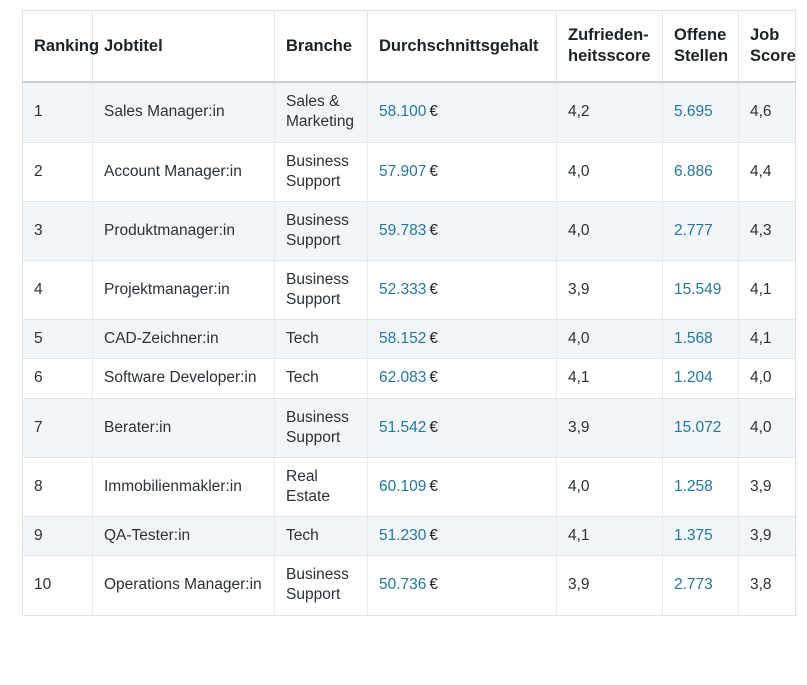  I want to click on open-positions-value: 15.549, so click(697, 289).